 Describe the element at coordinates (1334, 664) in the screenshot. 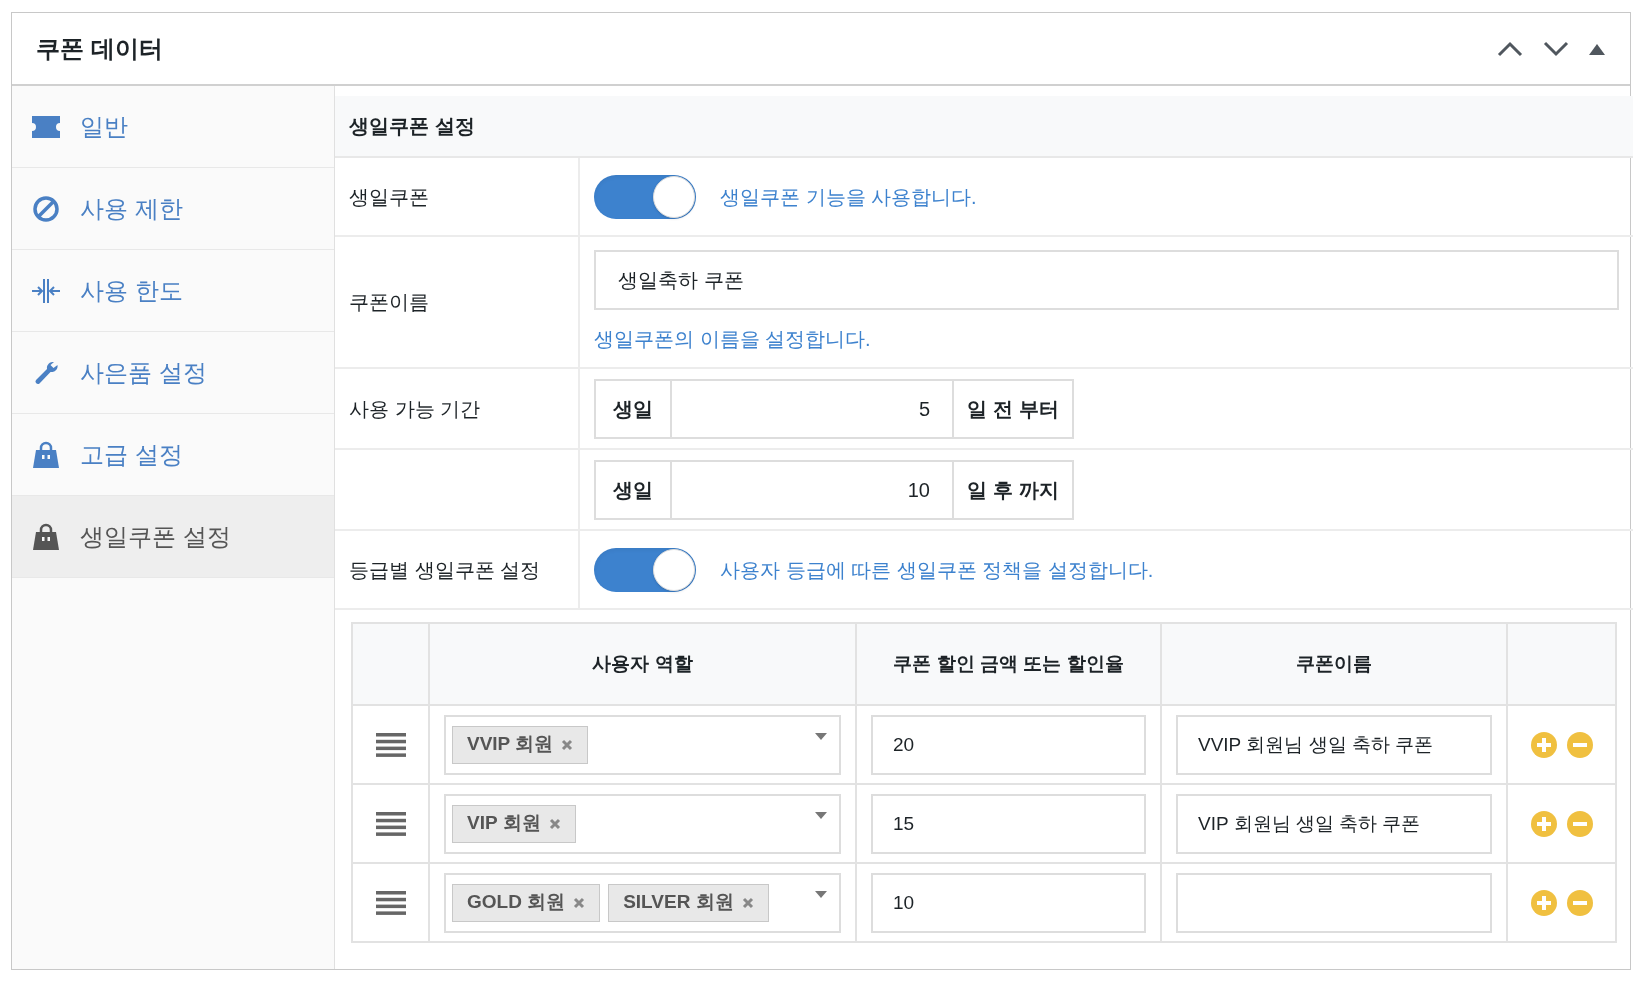

I see `column-header: 쿠폰이름` at that location.